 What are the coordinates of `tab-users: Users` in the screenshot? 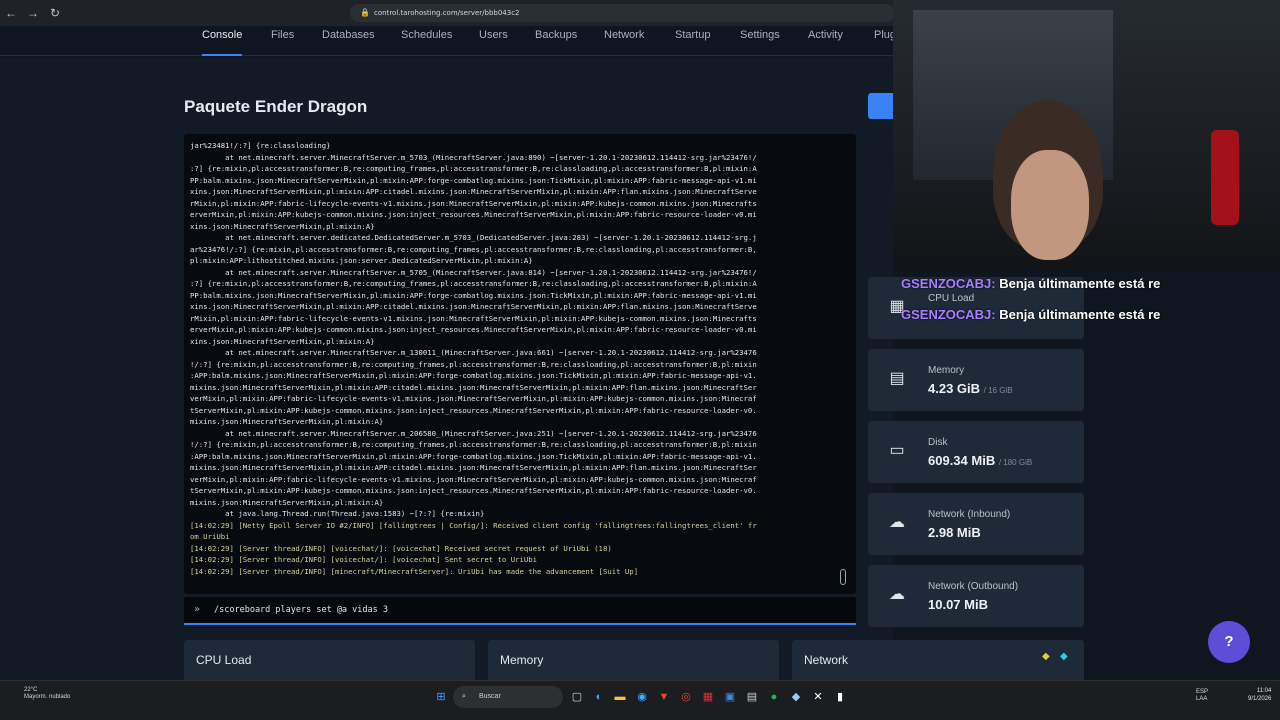 It's located at (493, 41).